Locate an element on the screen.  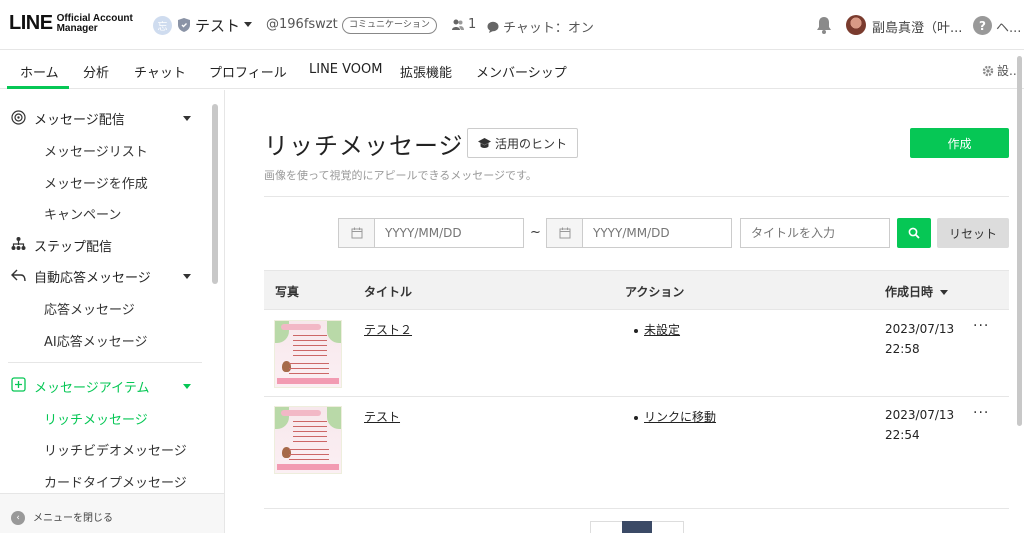
row-title-link: テスト is located at coordinates (382, 416).